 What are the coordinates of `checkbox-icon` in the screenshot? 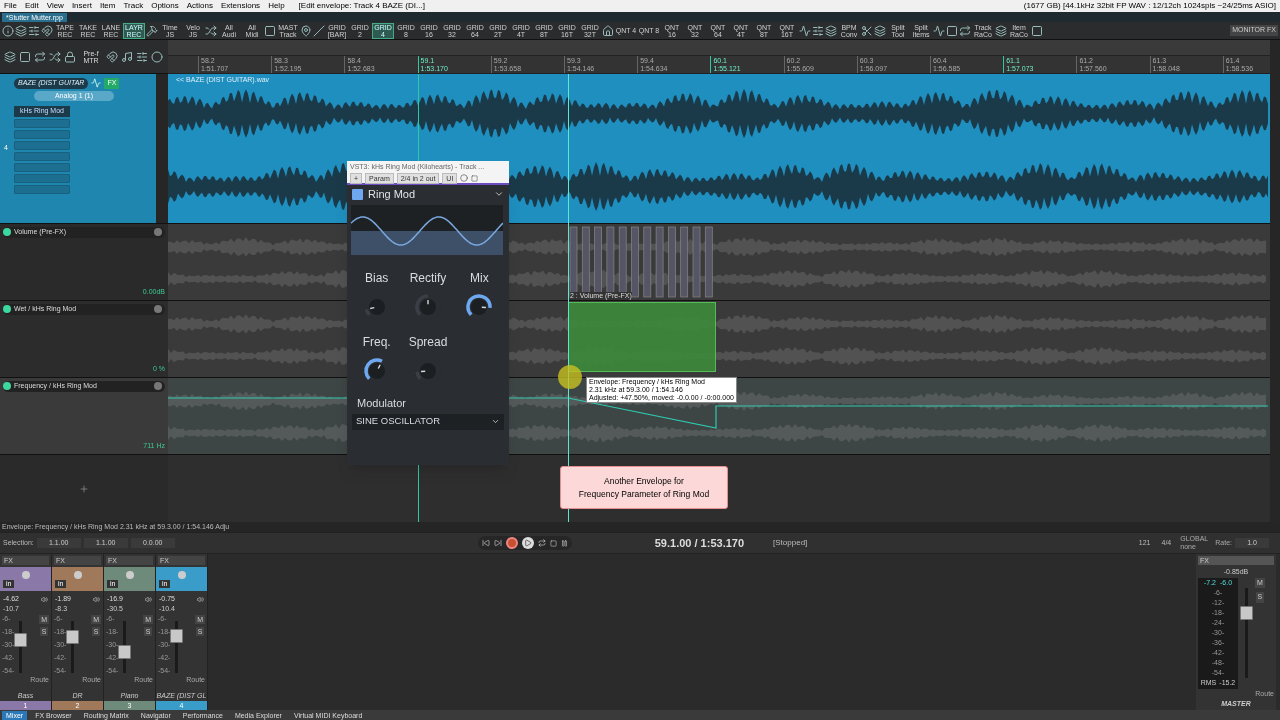 It's located at (475, 178).